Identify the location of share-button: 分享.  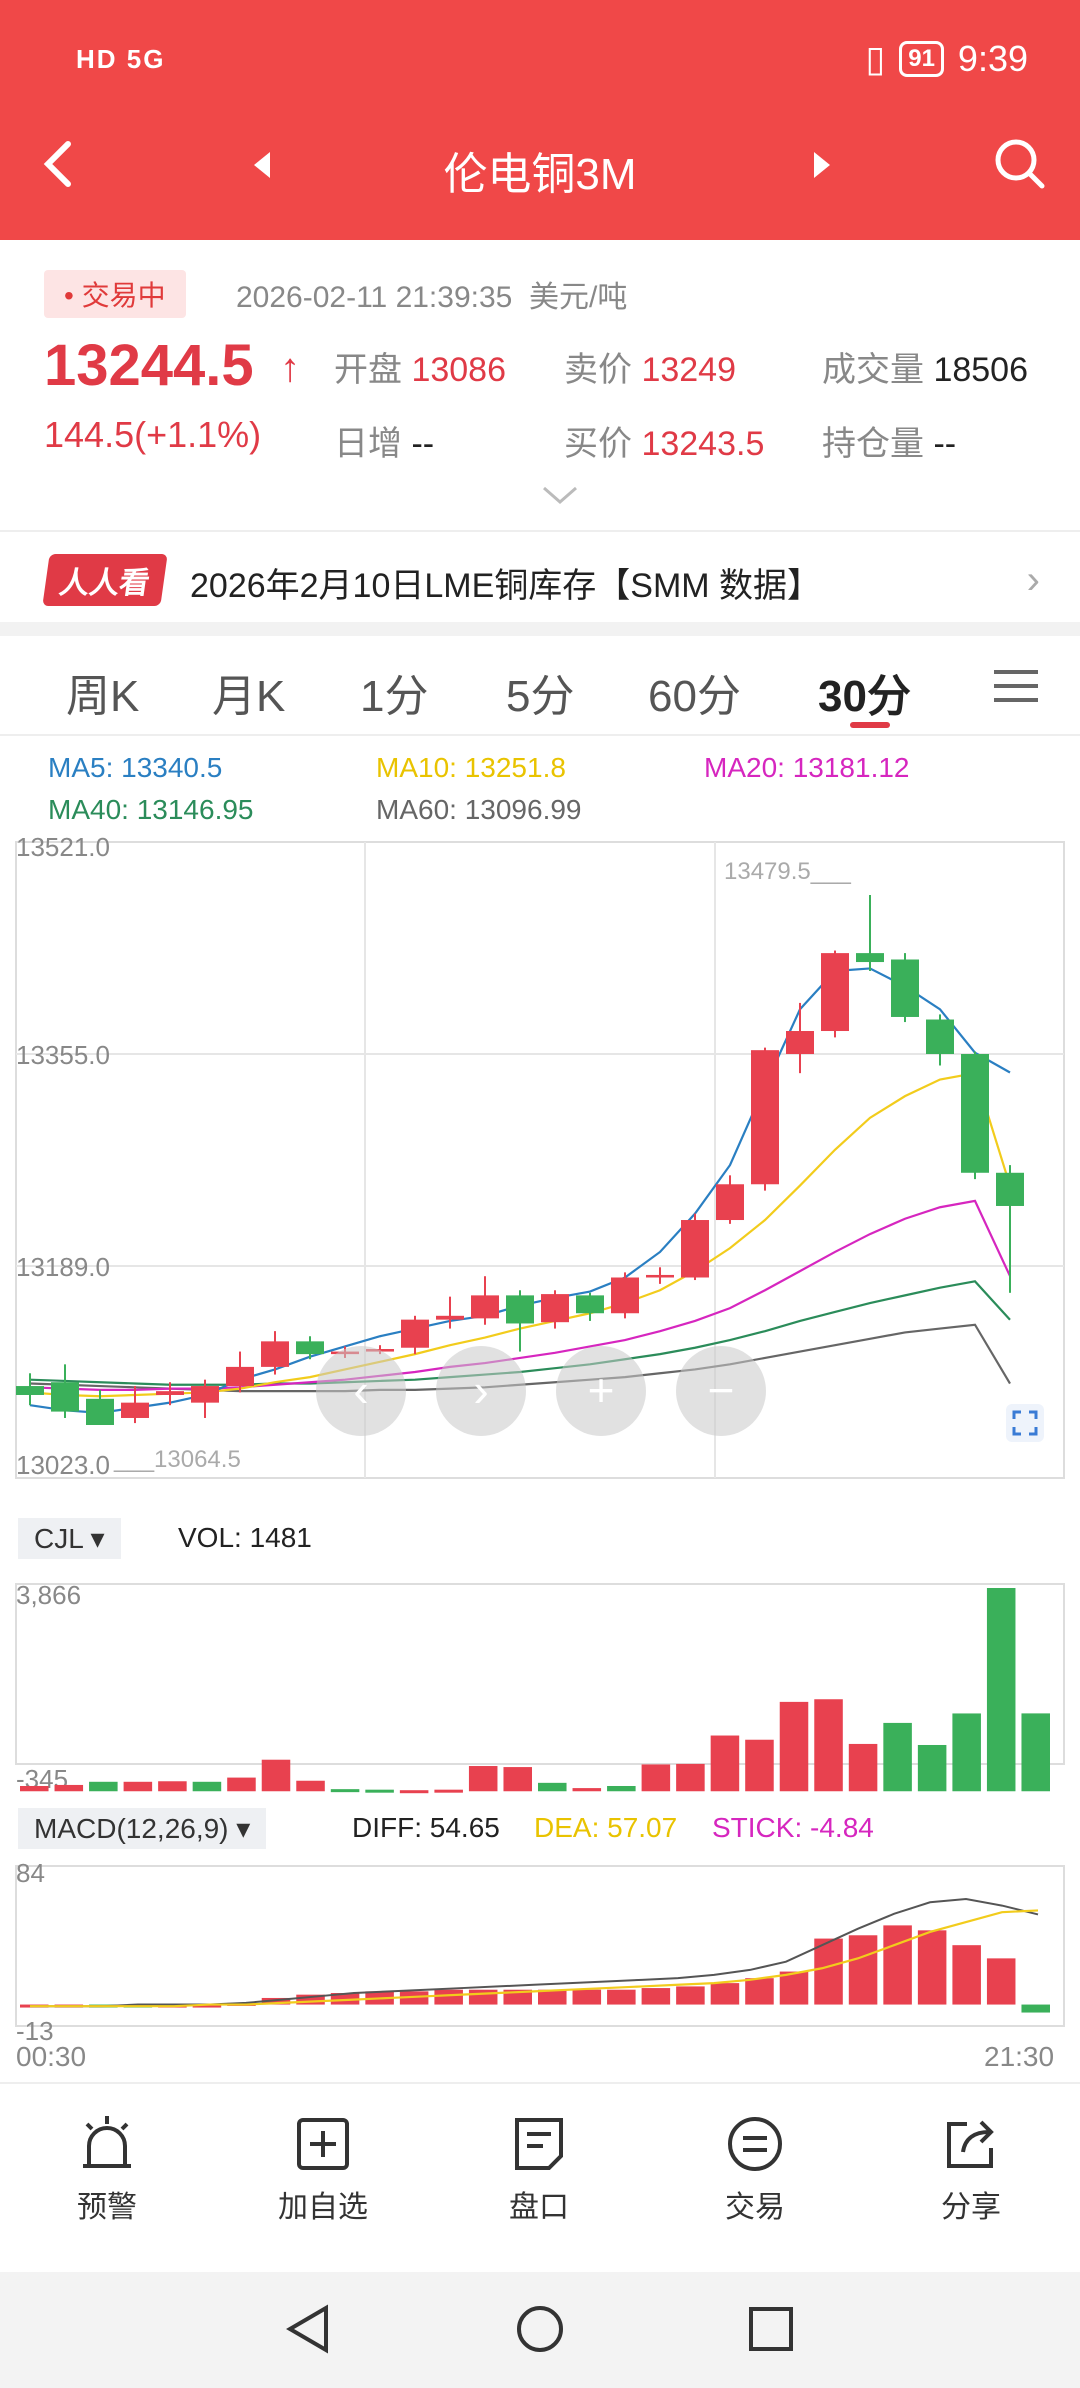
(971, 2170).